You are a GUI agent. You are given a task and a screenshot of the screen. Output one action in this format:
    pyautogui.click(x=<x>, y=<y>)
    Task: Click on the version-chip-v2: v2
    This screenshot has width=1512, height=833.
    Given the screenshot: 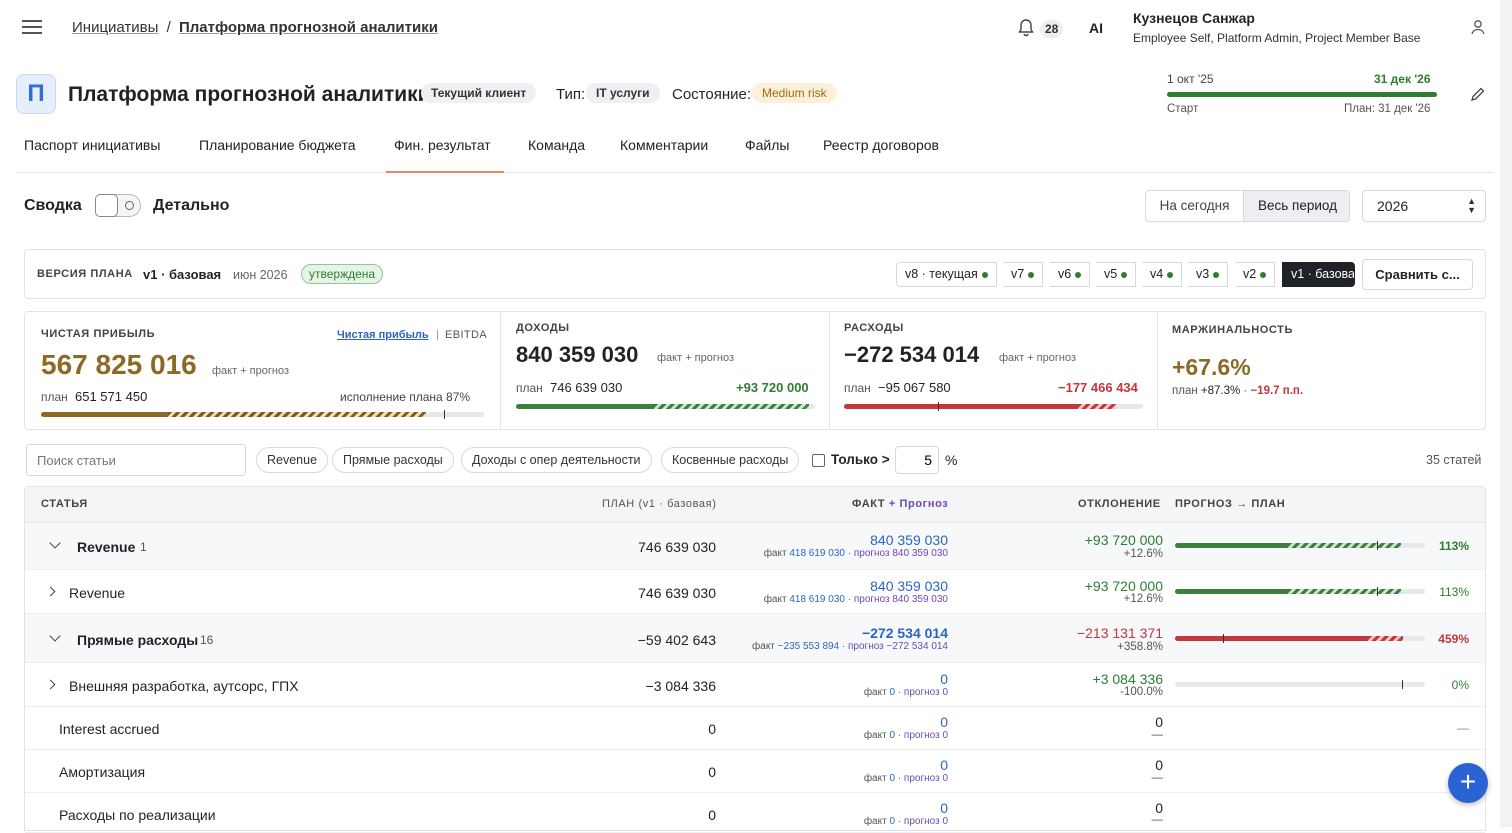 What is the action you would take?
    pyautogui.click(x=1255, y=274)
    